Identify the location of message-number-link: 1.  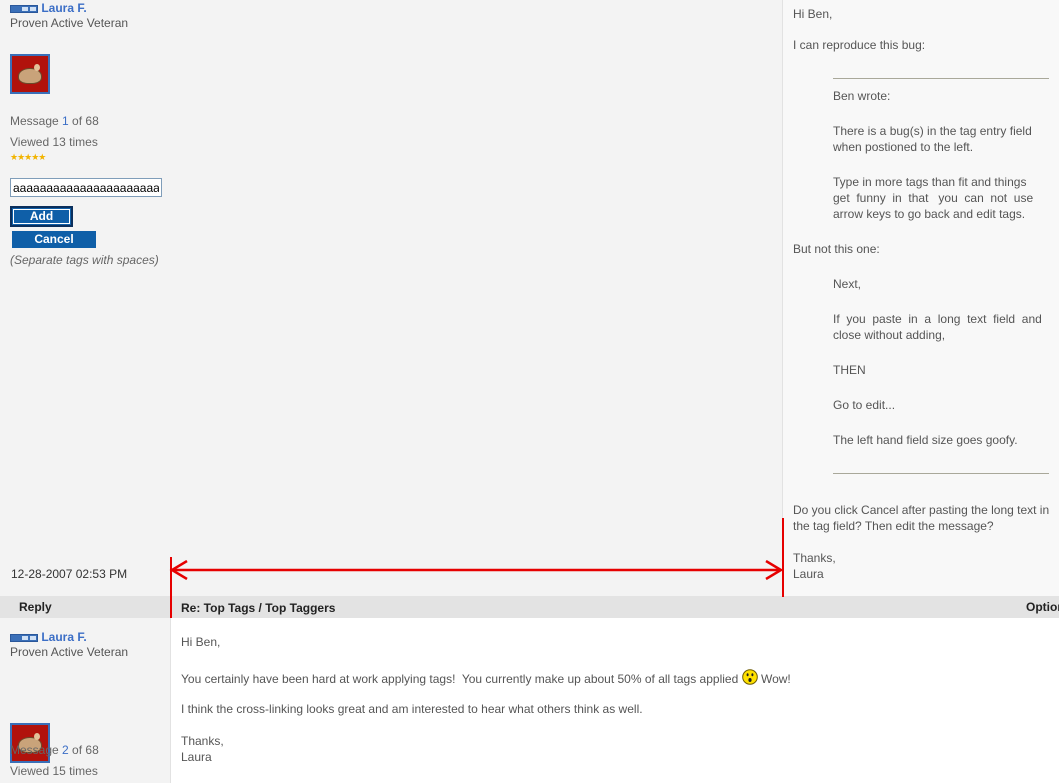
(65, 121).